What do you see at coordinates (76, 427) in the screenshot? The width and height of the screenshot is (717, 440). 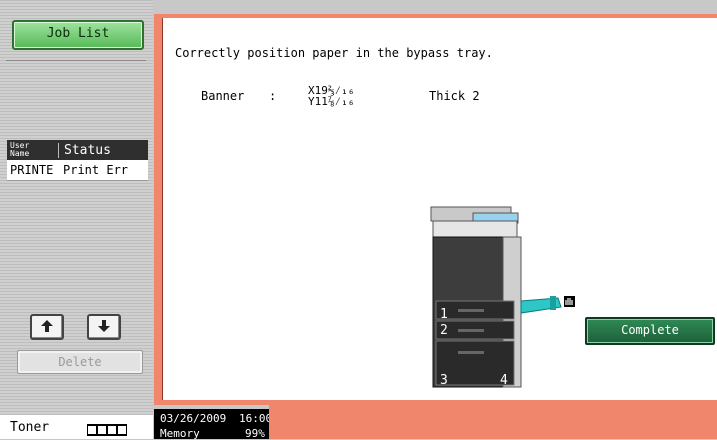 I see `toner-indicator: Toner` at bounding box center [76, 427].